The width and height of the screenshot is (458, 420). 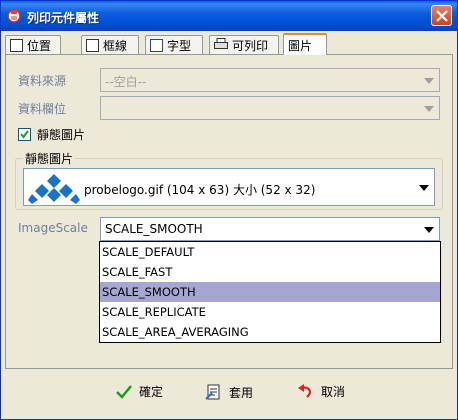 I want to click on ok-button: 確定, so click(x=139, y=391).